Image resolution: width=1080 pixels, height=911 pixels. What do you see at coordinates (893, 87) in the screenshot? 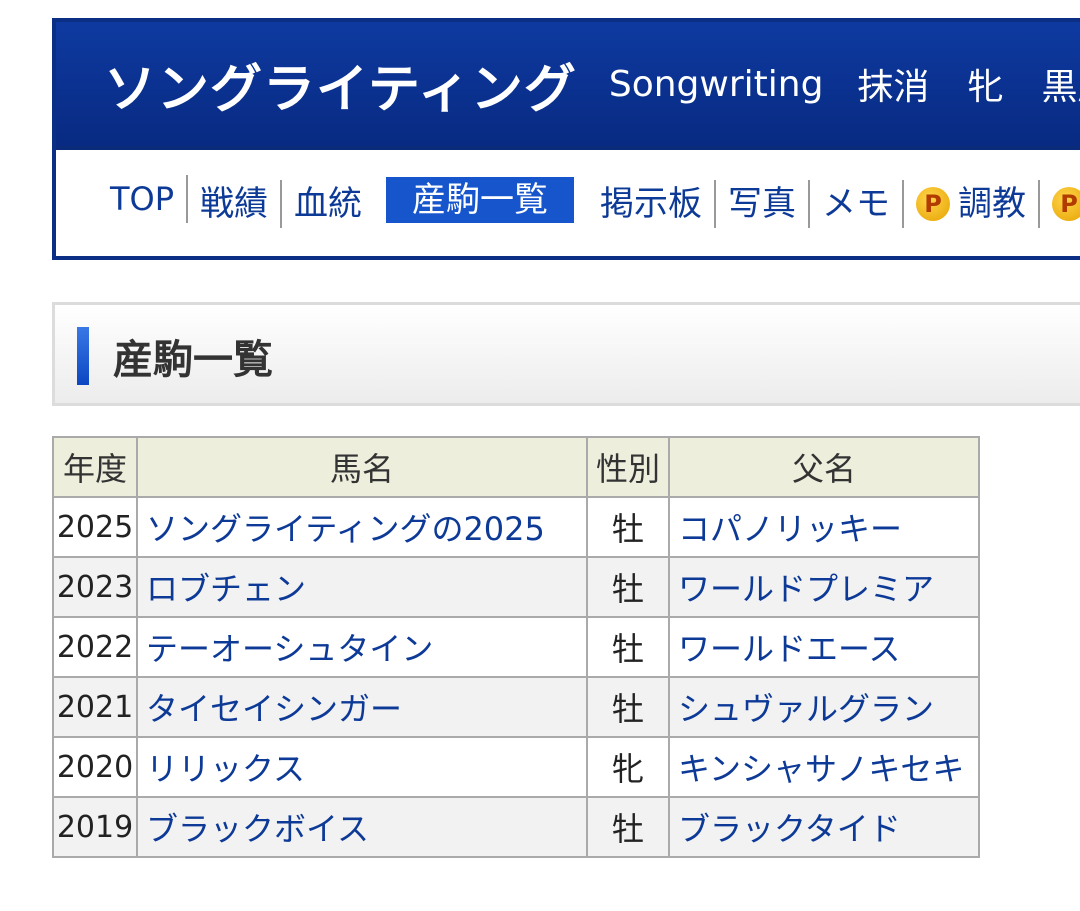
I see `registration-status: 抹消` at bounding box center [893, 87].